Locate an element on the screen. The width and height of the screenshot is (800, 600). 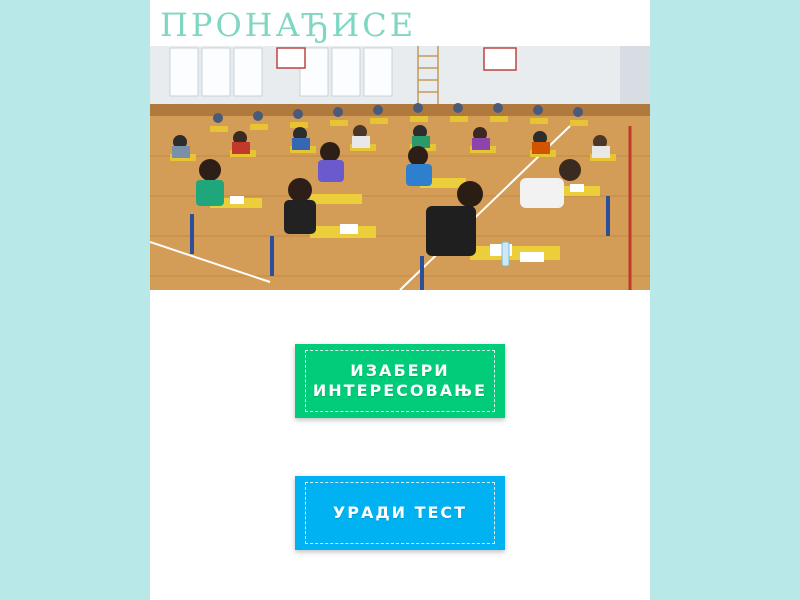
choose-interest-button: ИЗАБЕРИ ИНТЕРЕСОВАЊЕ is located at coordinates (400, 381).